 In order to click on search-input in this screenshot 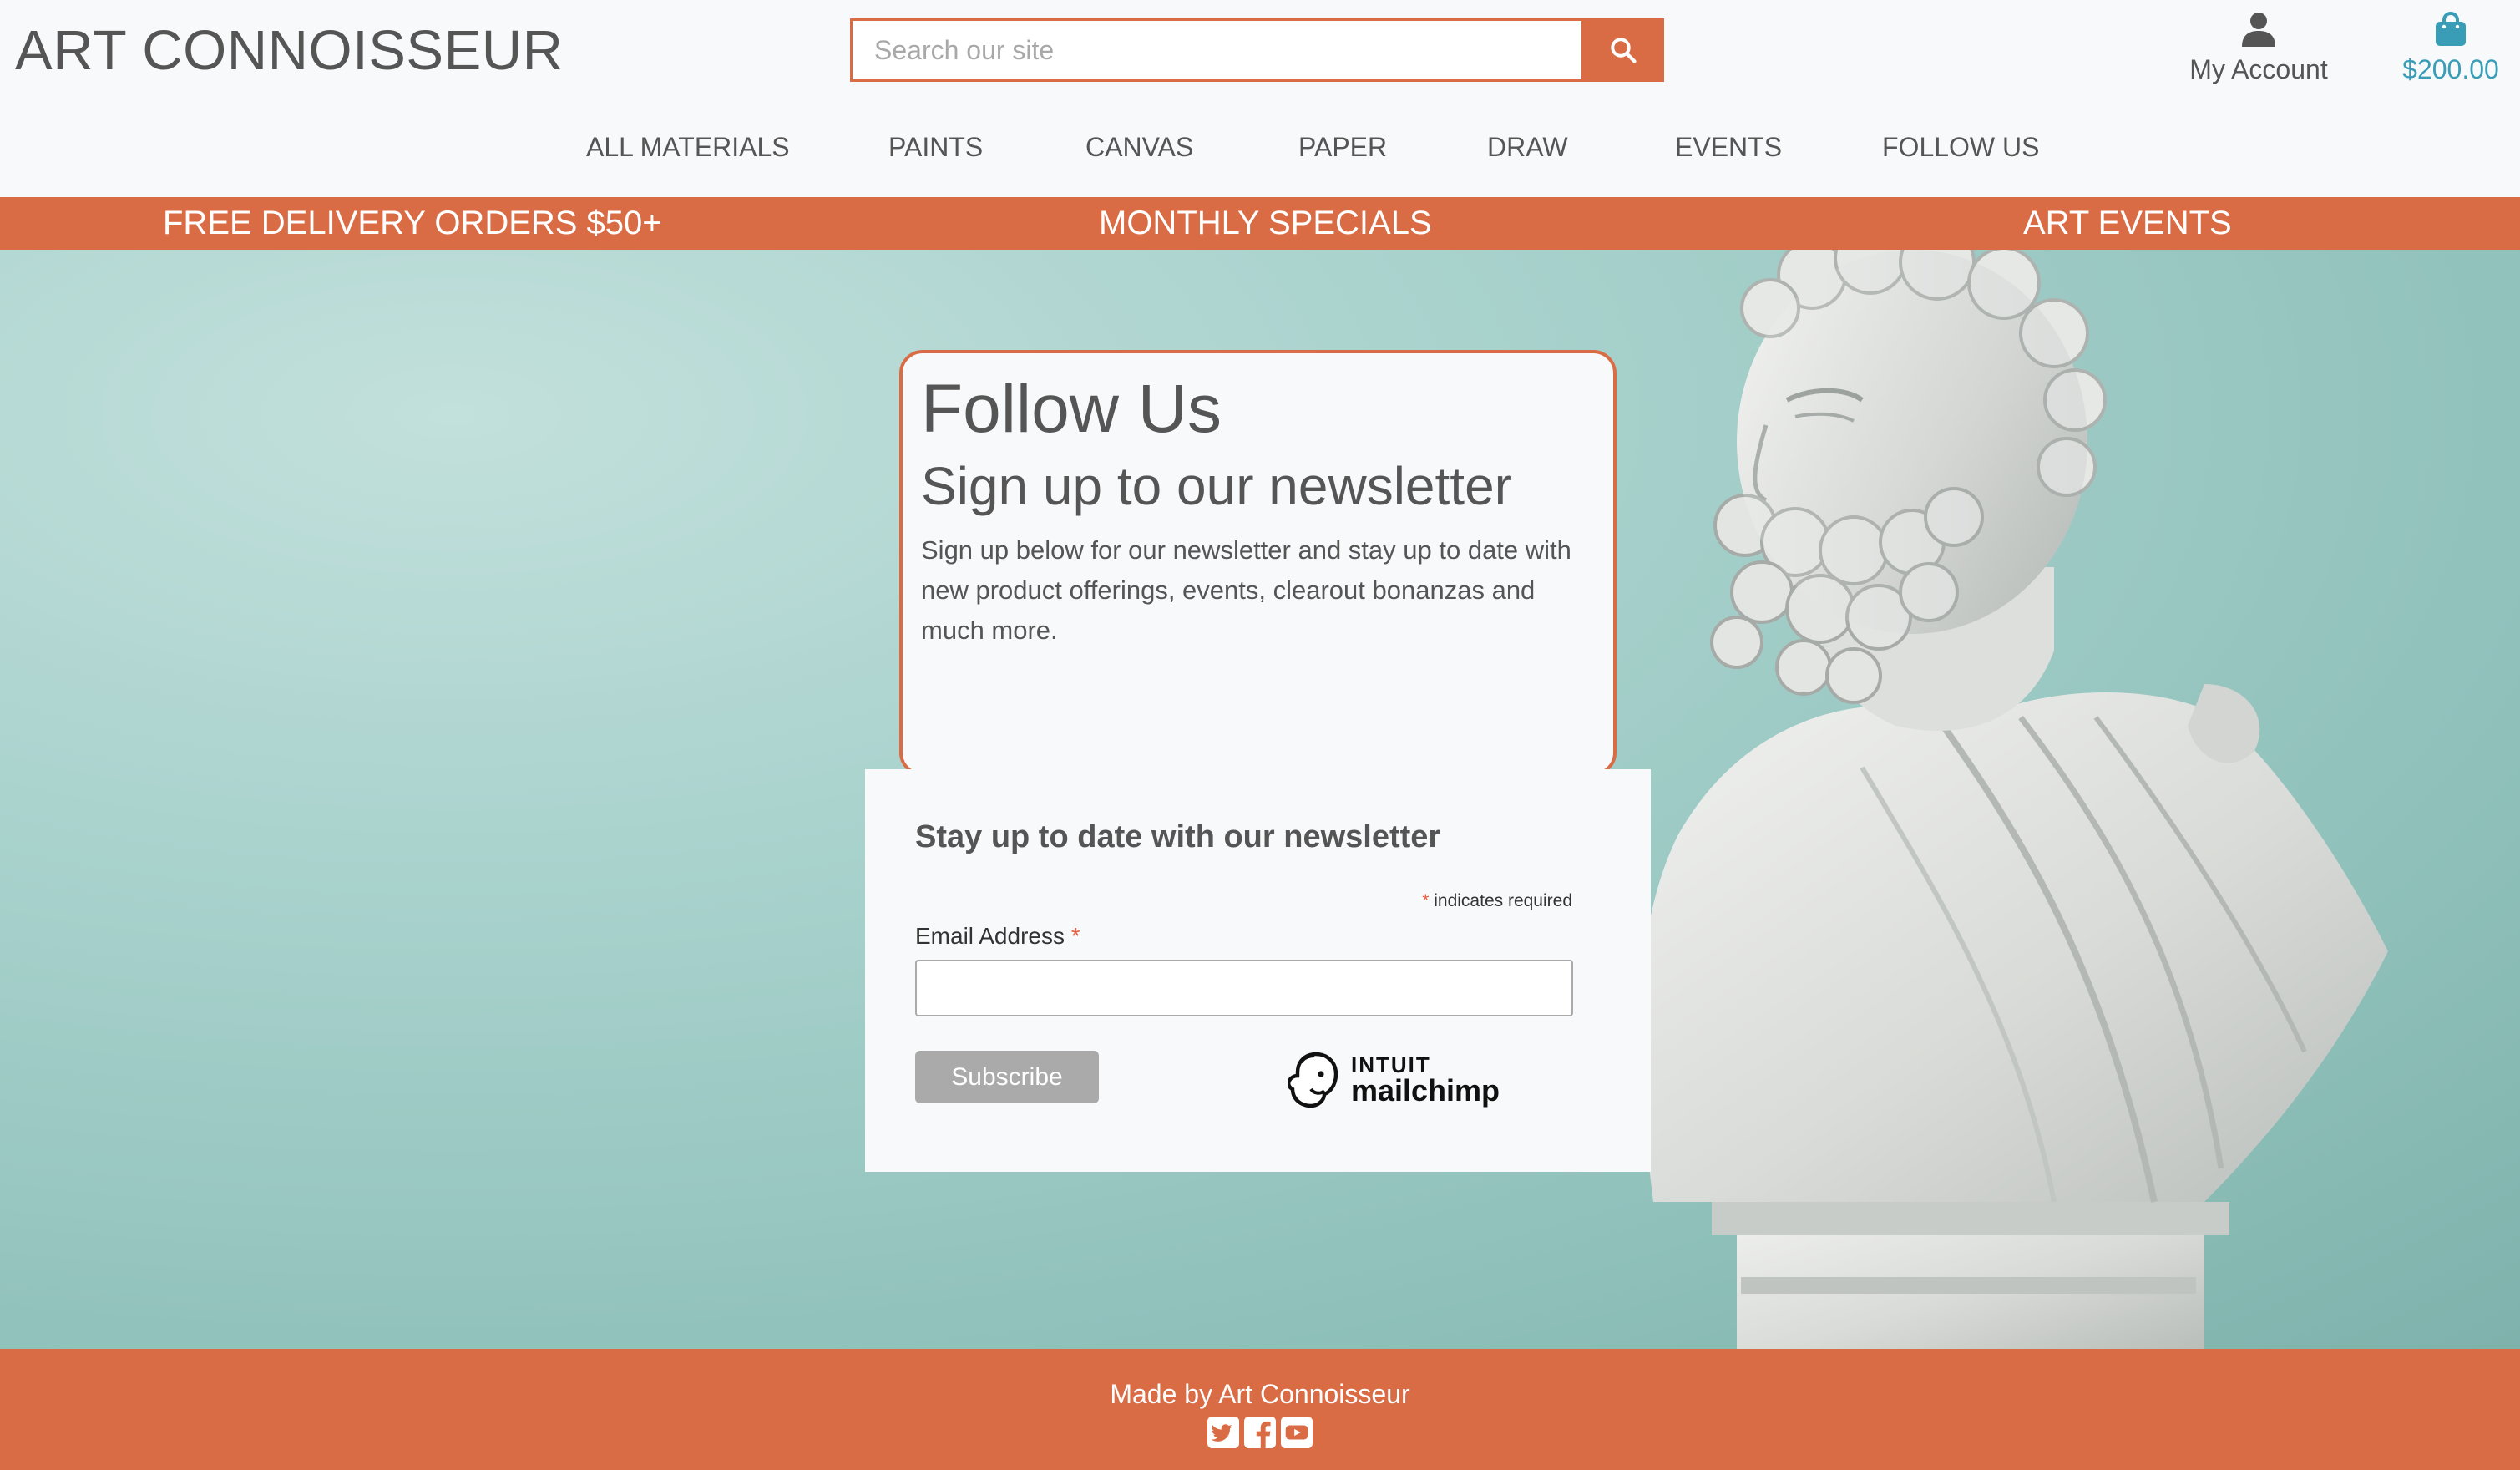, I will do `click(1215, 50)`.